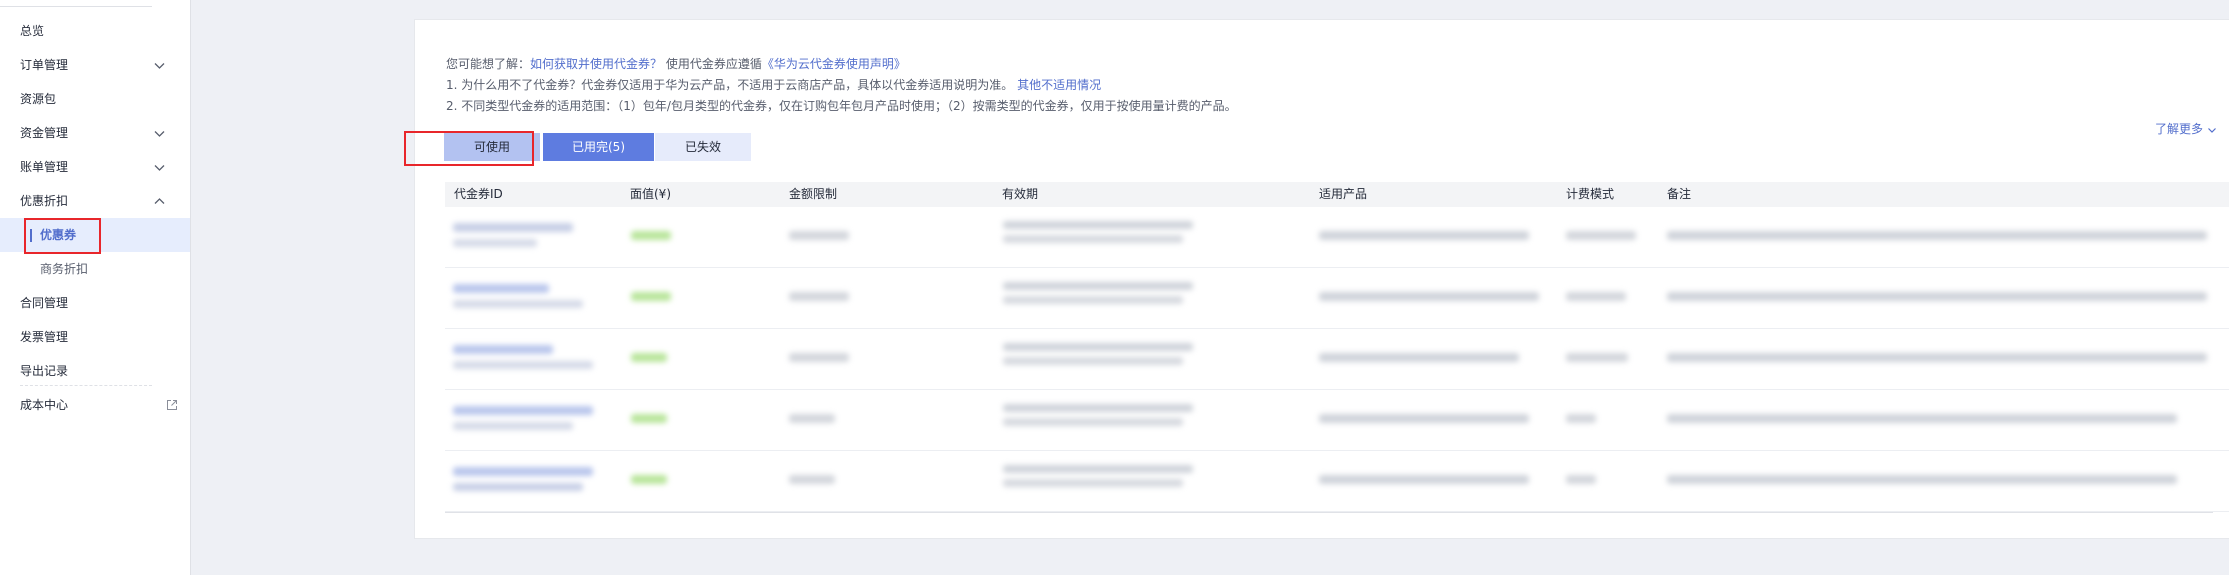 This screenshot has width=2229, height=575. Describe the element at coordinates (44, 167) in the screenshot. I see `sidebar-item-label: 账单管理` at that location.